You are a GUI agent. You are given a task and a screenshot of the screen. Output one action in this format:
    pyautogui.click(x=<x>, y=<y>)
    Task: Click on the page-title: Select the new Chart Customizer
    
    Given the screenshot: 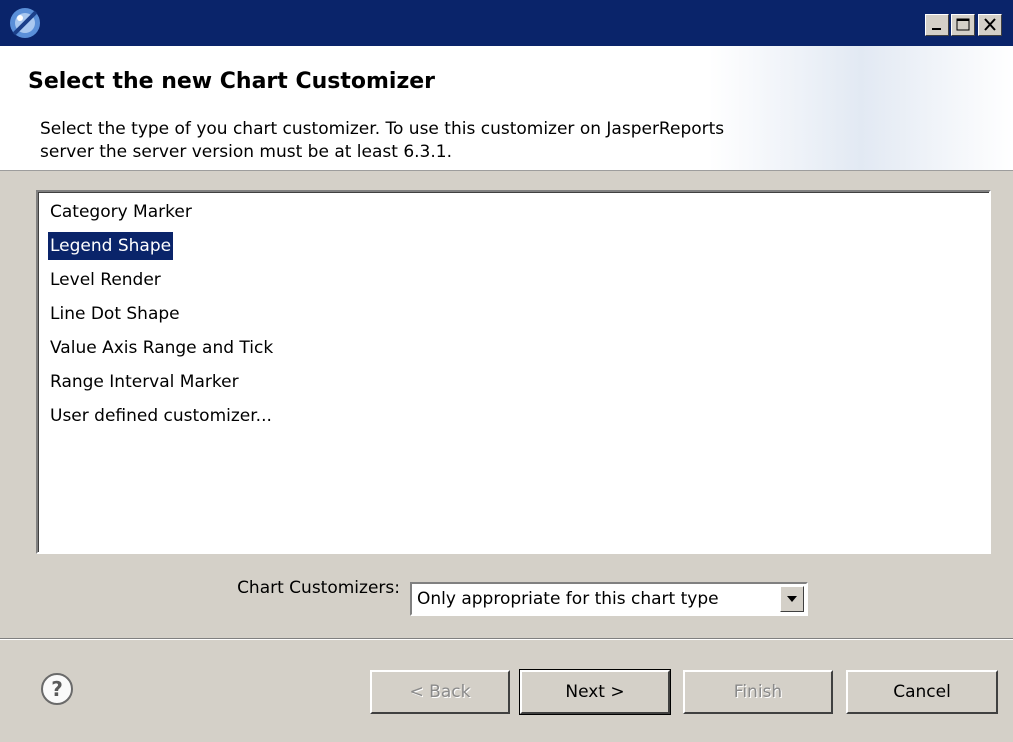 What is the action you would take?
    pyautogui.click(x=232, y=81)
    